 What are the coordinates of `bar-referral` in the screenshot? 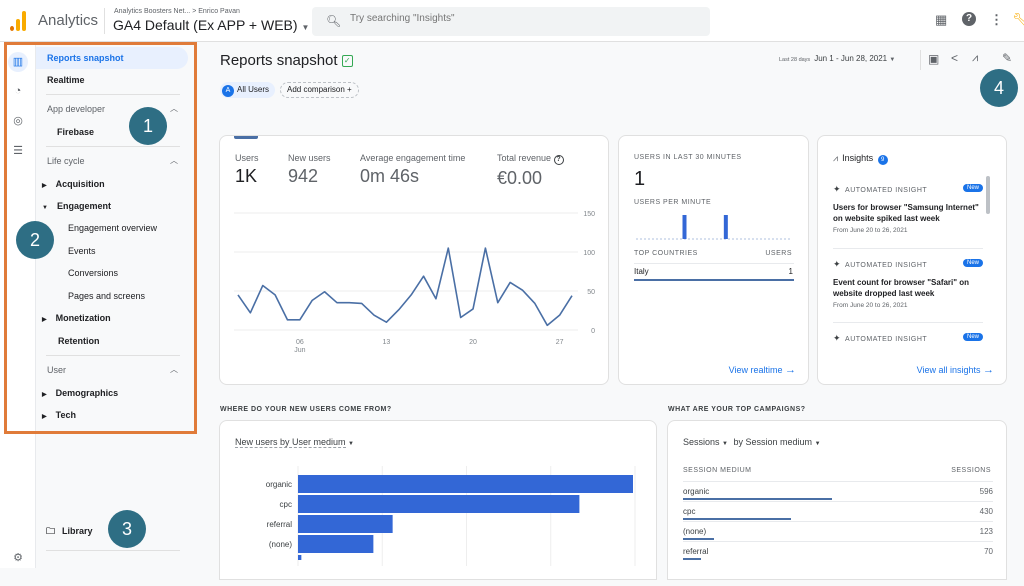 It's located at (345, 524).